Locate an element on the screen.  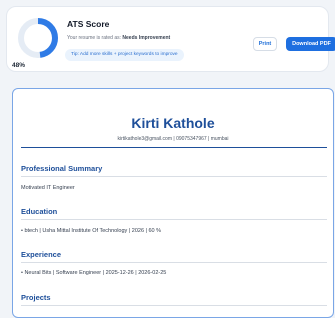
resume-name: Kirti Kathole is located at coordinates (173, 123).